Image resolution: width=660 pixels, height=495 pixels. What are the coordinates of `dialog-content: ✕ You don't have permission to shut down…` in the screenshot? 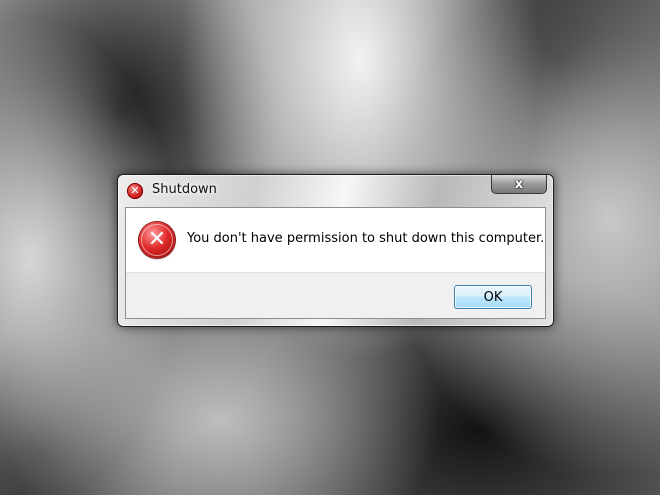 It's located at (335, 263).